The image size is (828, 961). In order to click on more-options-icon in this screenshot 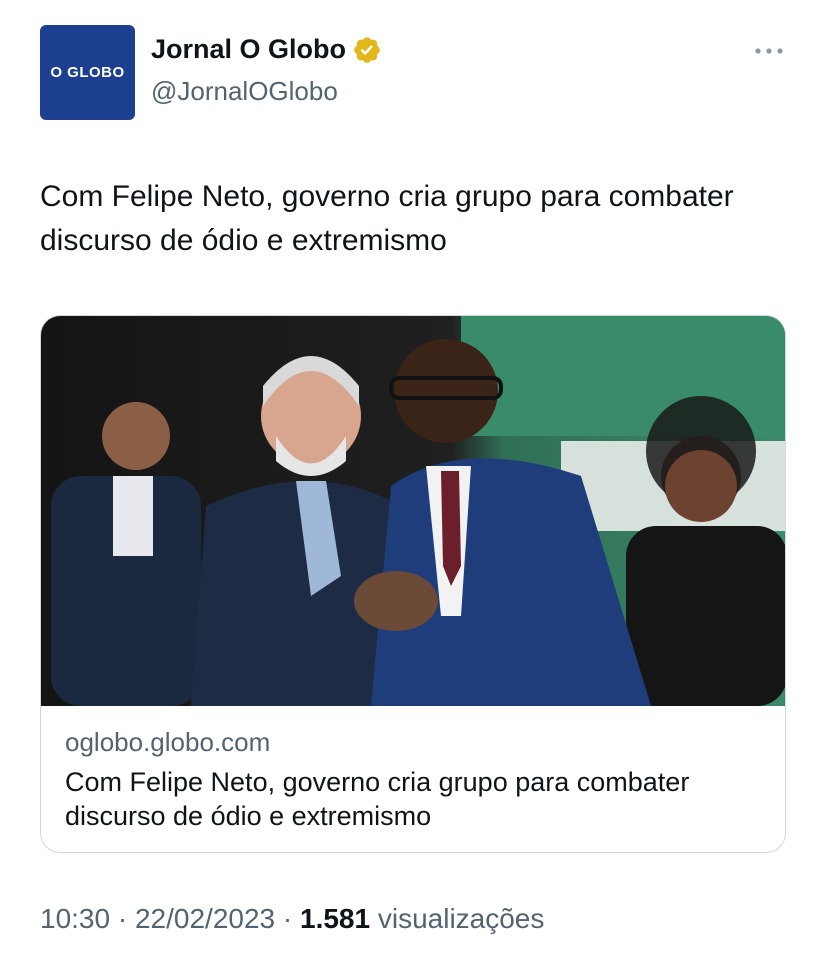, I will do `click(769, 51)`.